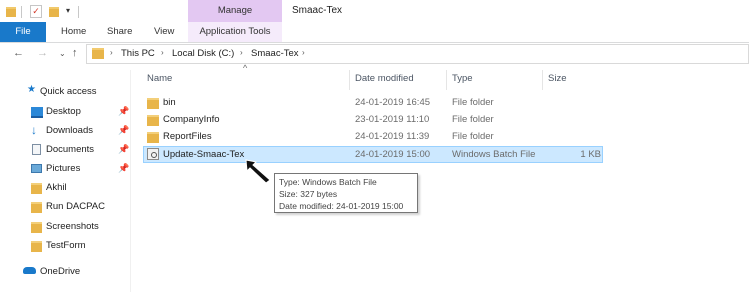 The width and height of the screenshot is (749, 292). I want to click on column-header-name: Name, so click(159, 78).